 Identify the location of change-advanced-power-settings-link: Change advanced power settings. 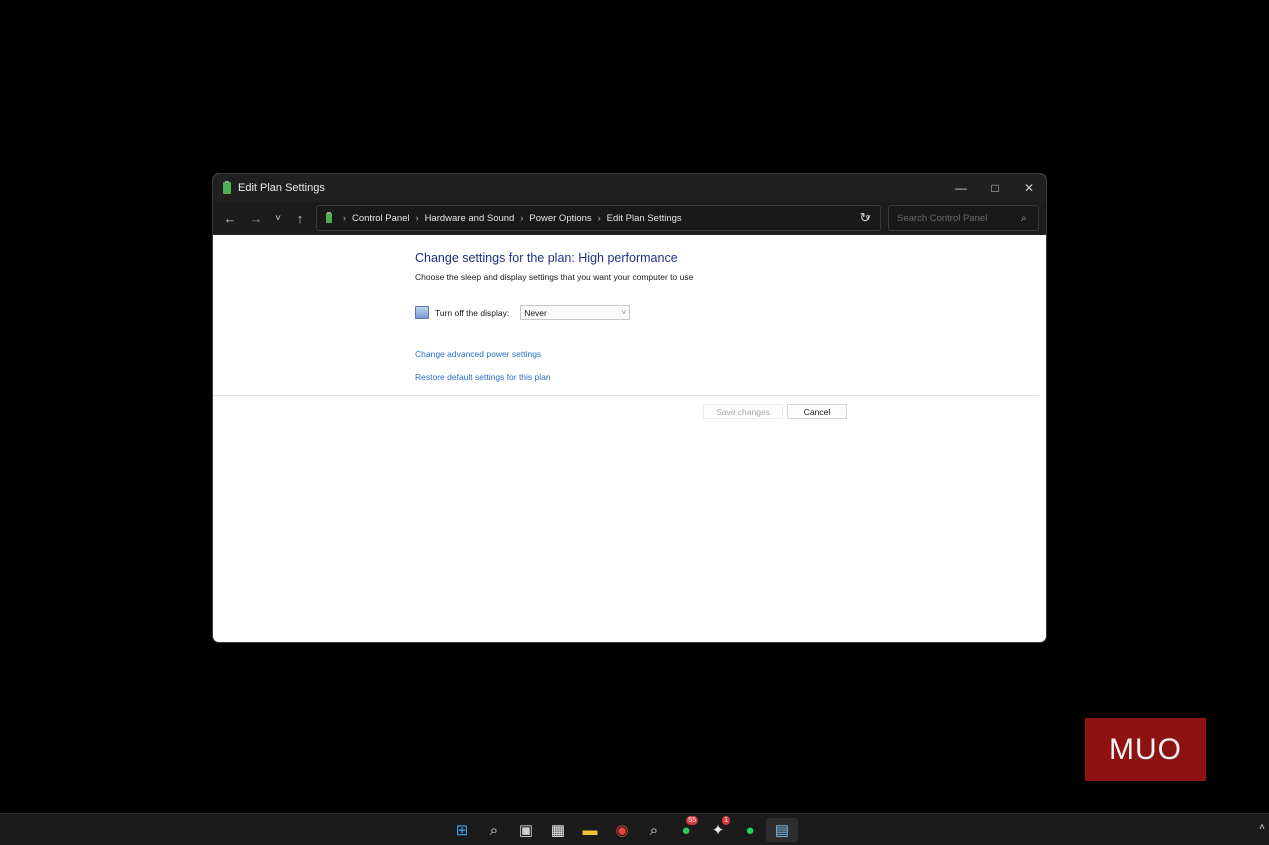
(478, 354).